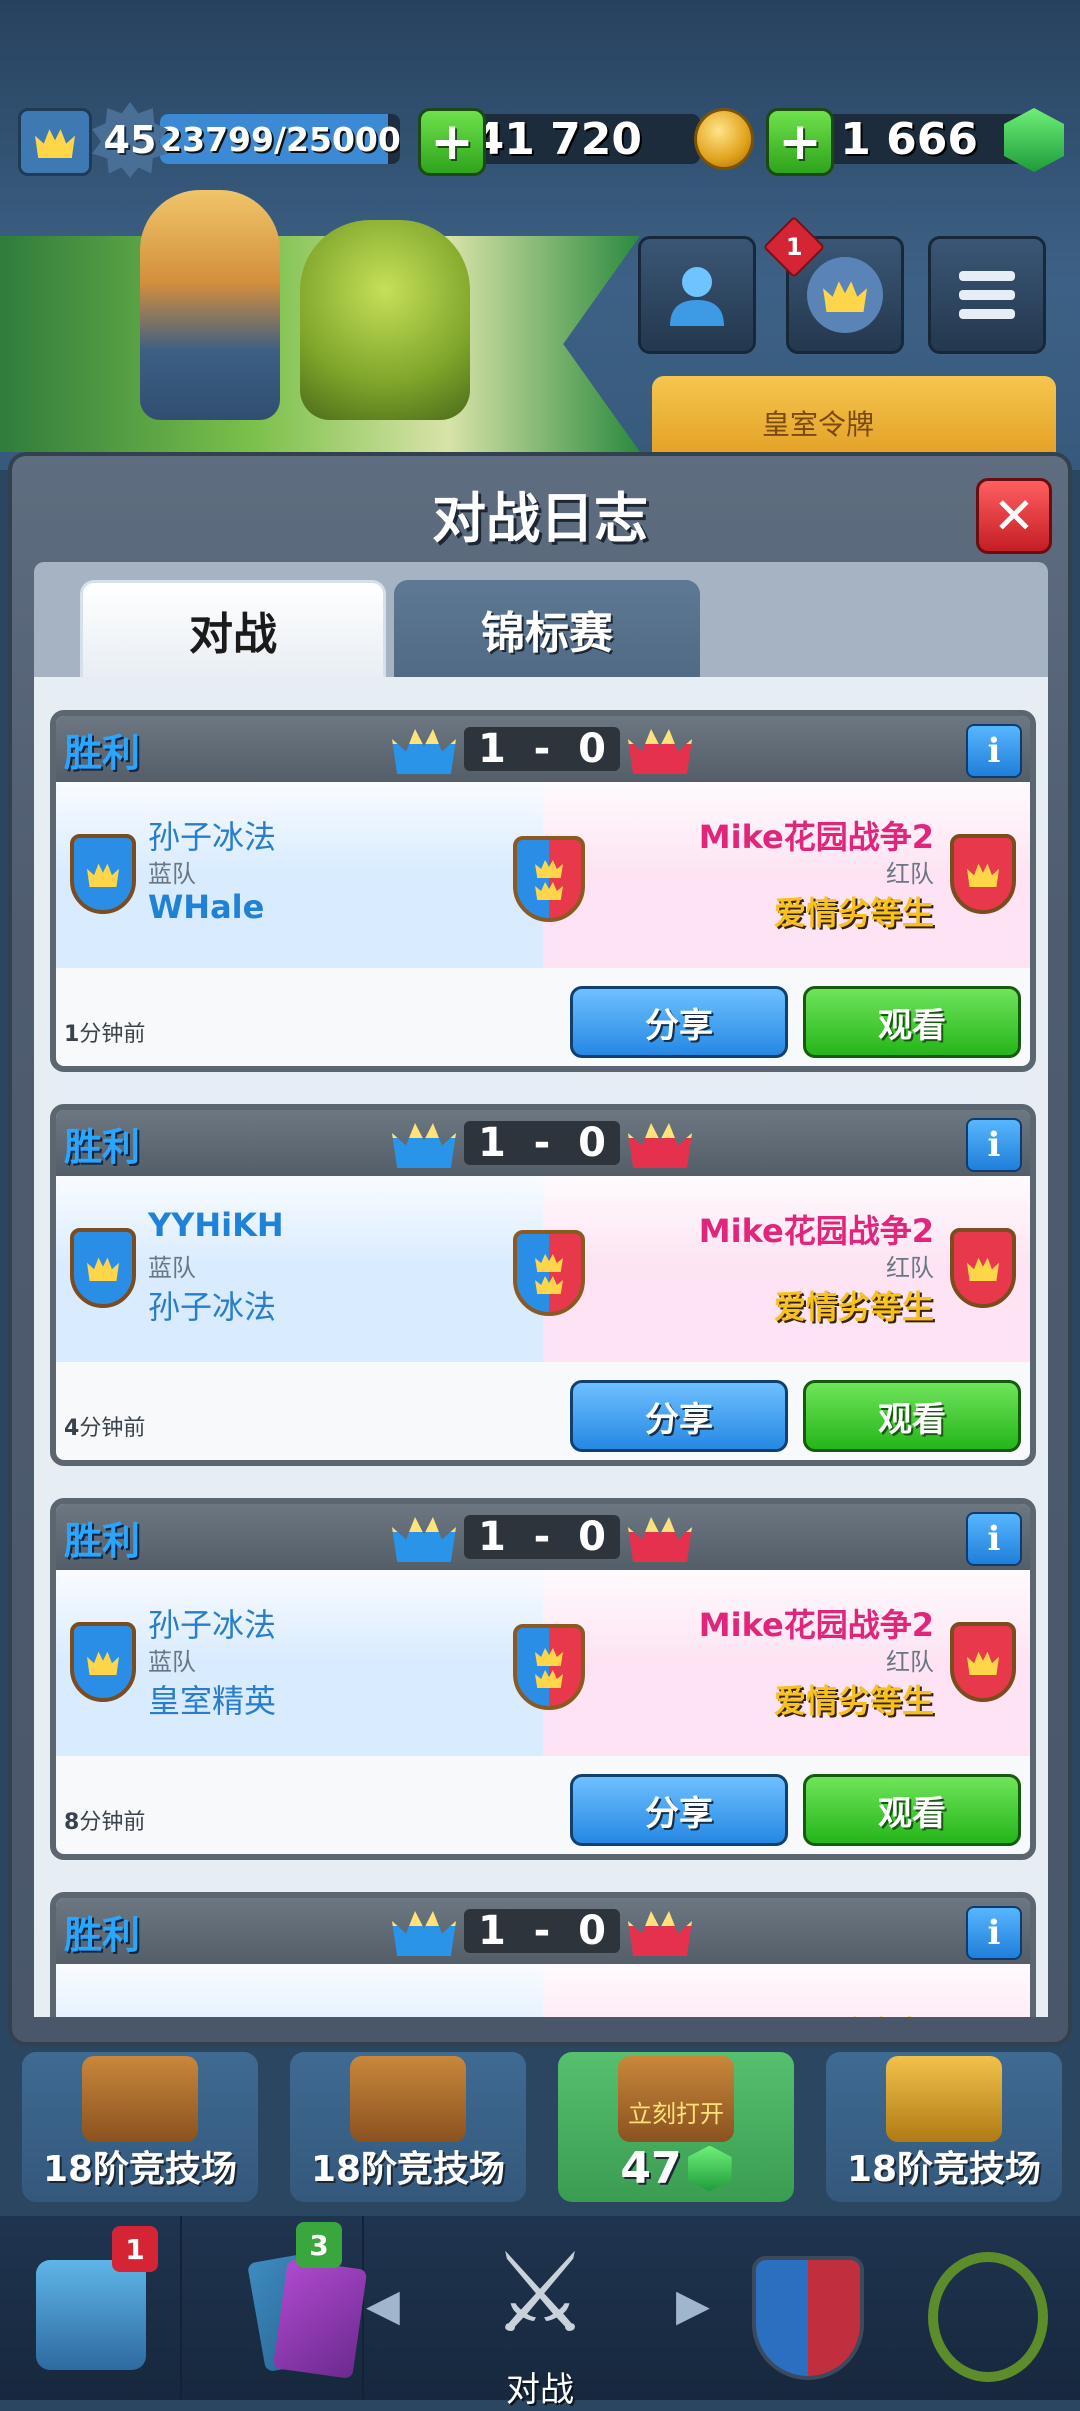 This screenshot has height=2411, width=1080. Describe the element at coordinates (808, 2318) in the screenshot. I see `clan-shield-icon` at that location.